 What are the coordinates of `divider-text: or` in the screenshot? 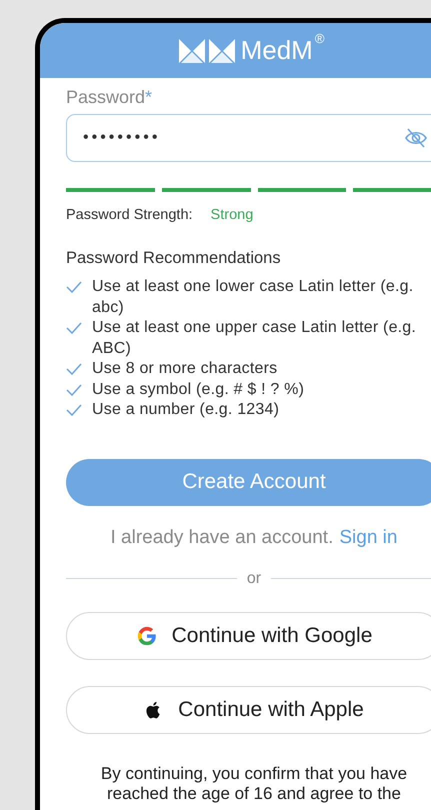 It's located at (254, 579).